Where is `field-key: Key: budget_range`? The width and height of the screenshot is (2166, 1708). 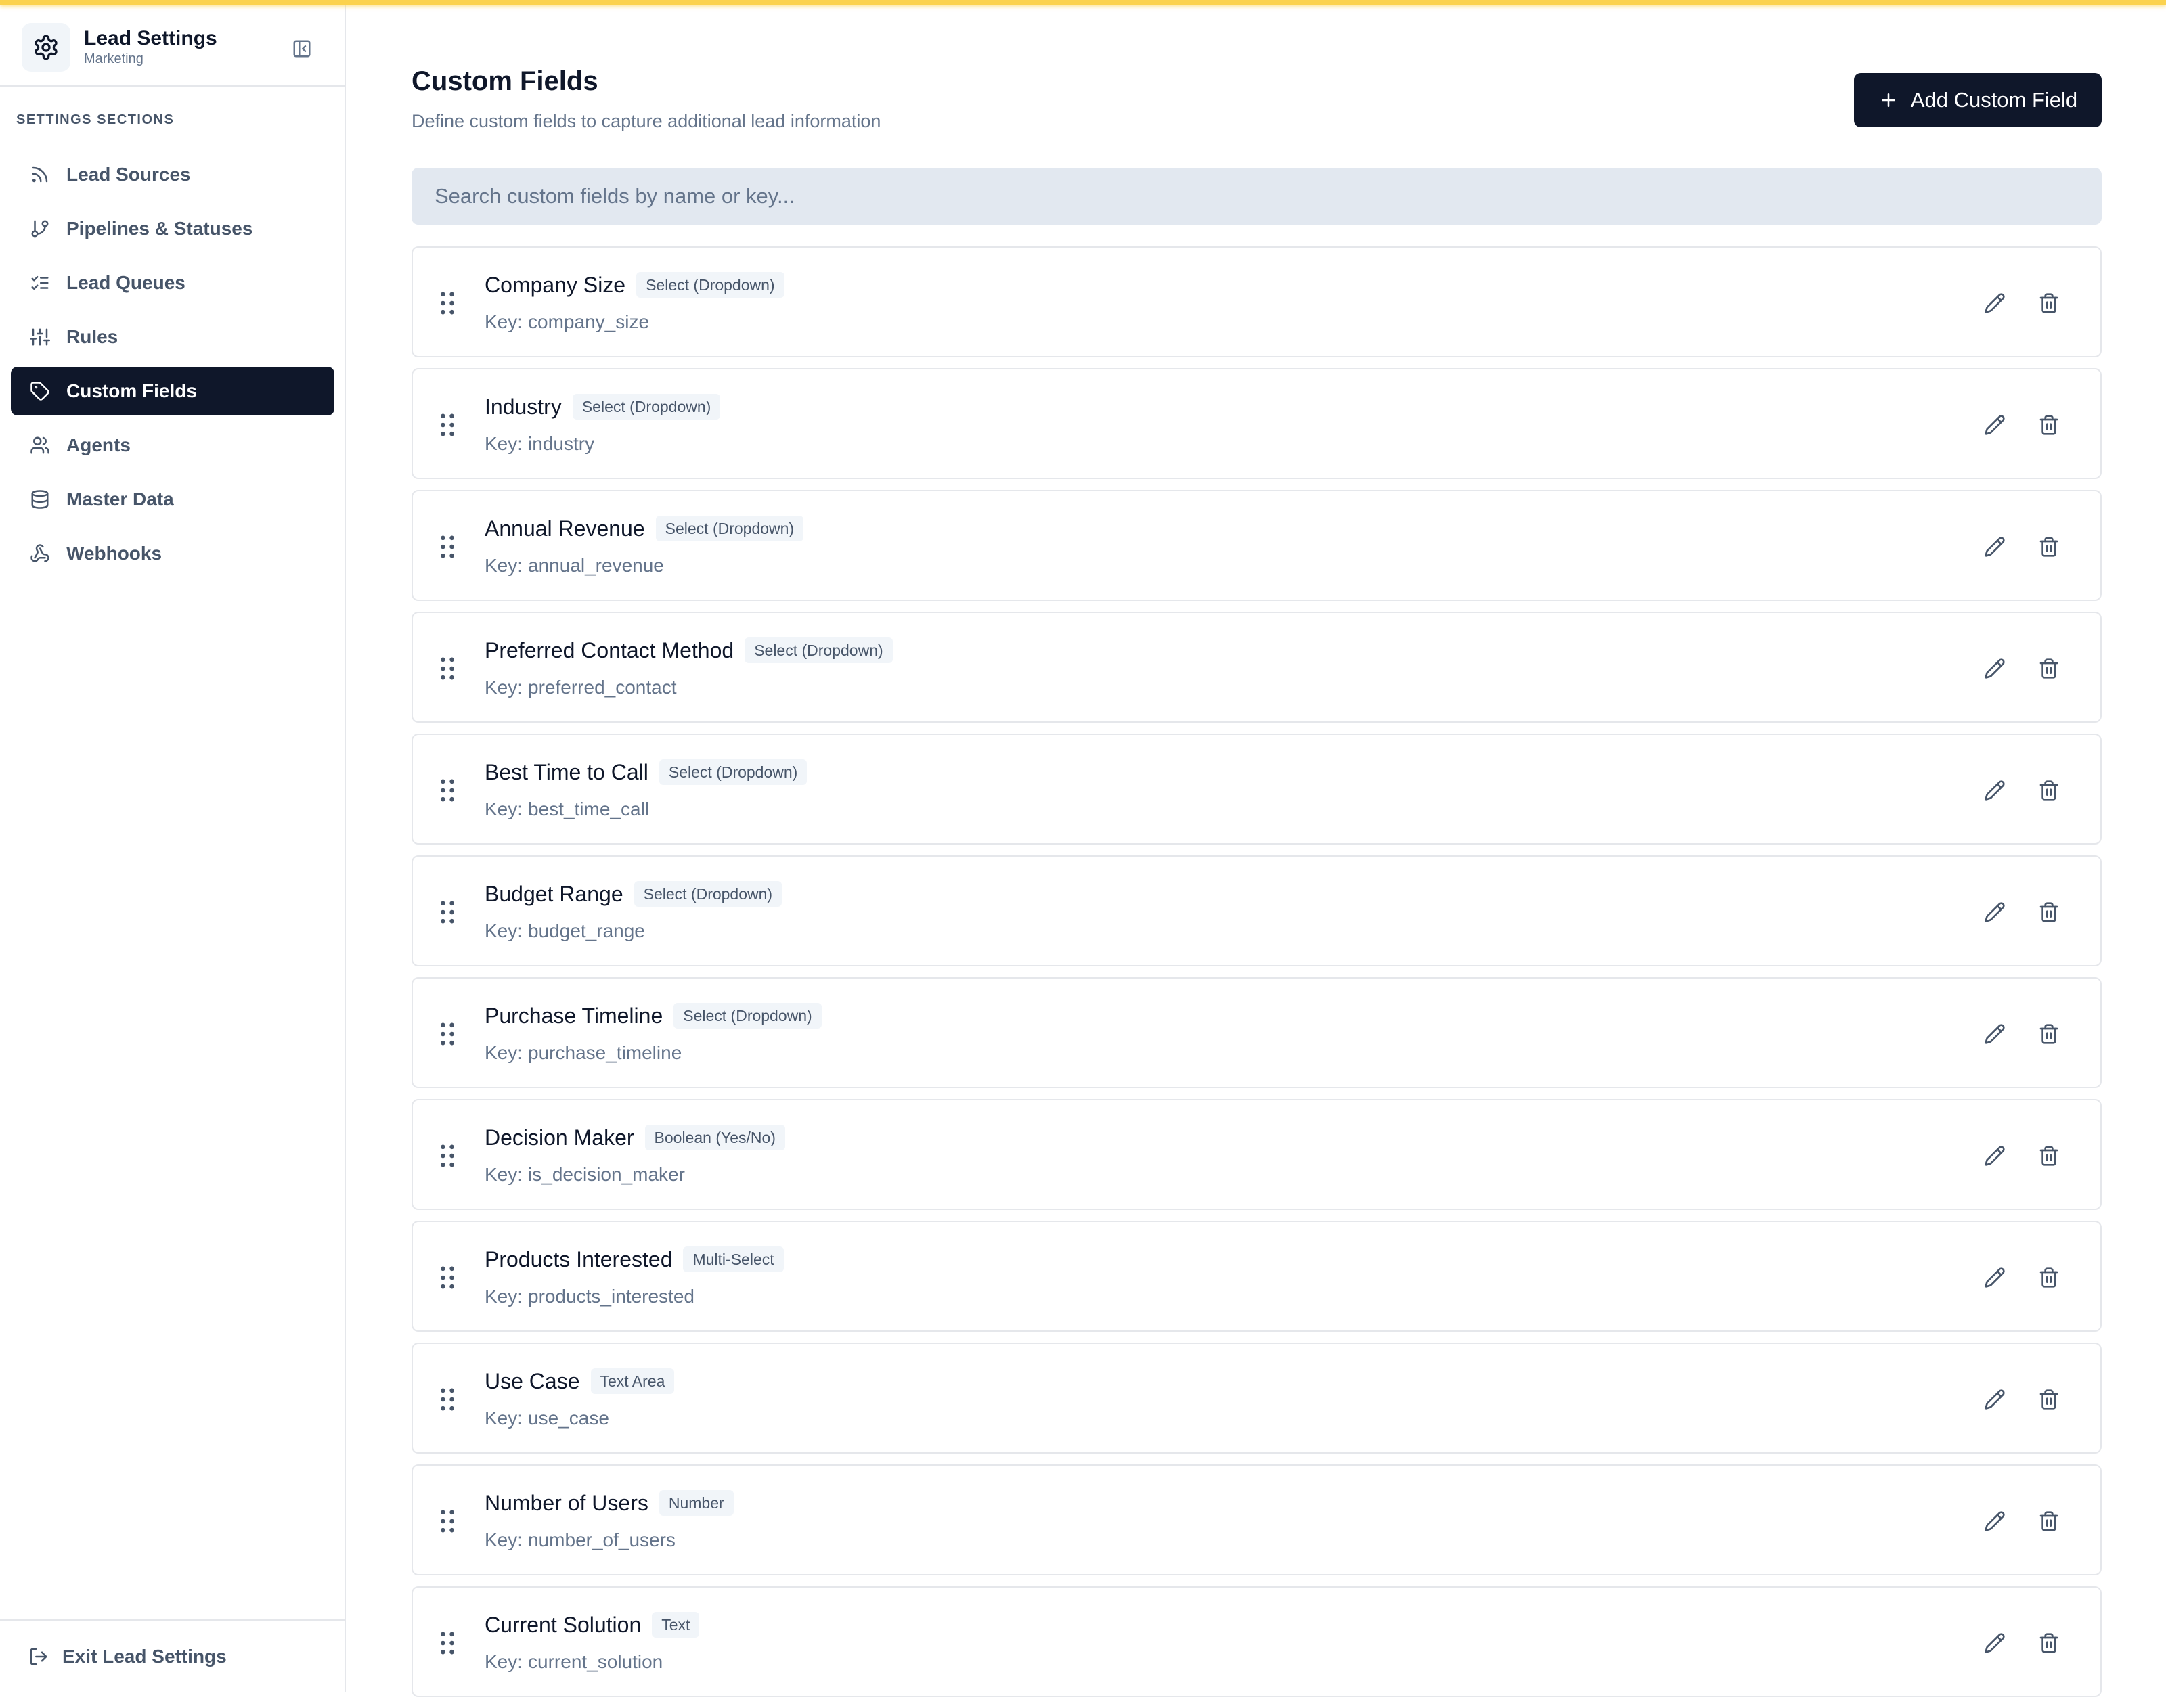 field-key: Key: budget_range is located at coordinates (565, 931).